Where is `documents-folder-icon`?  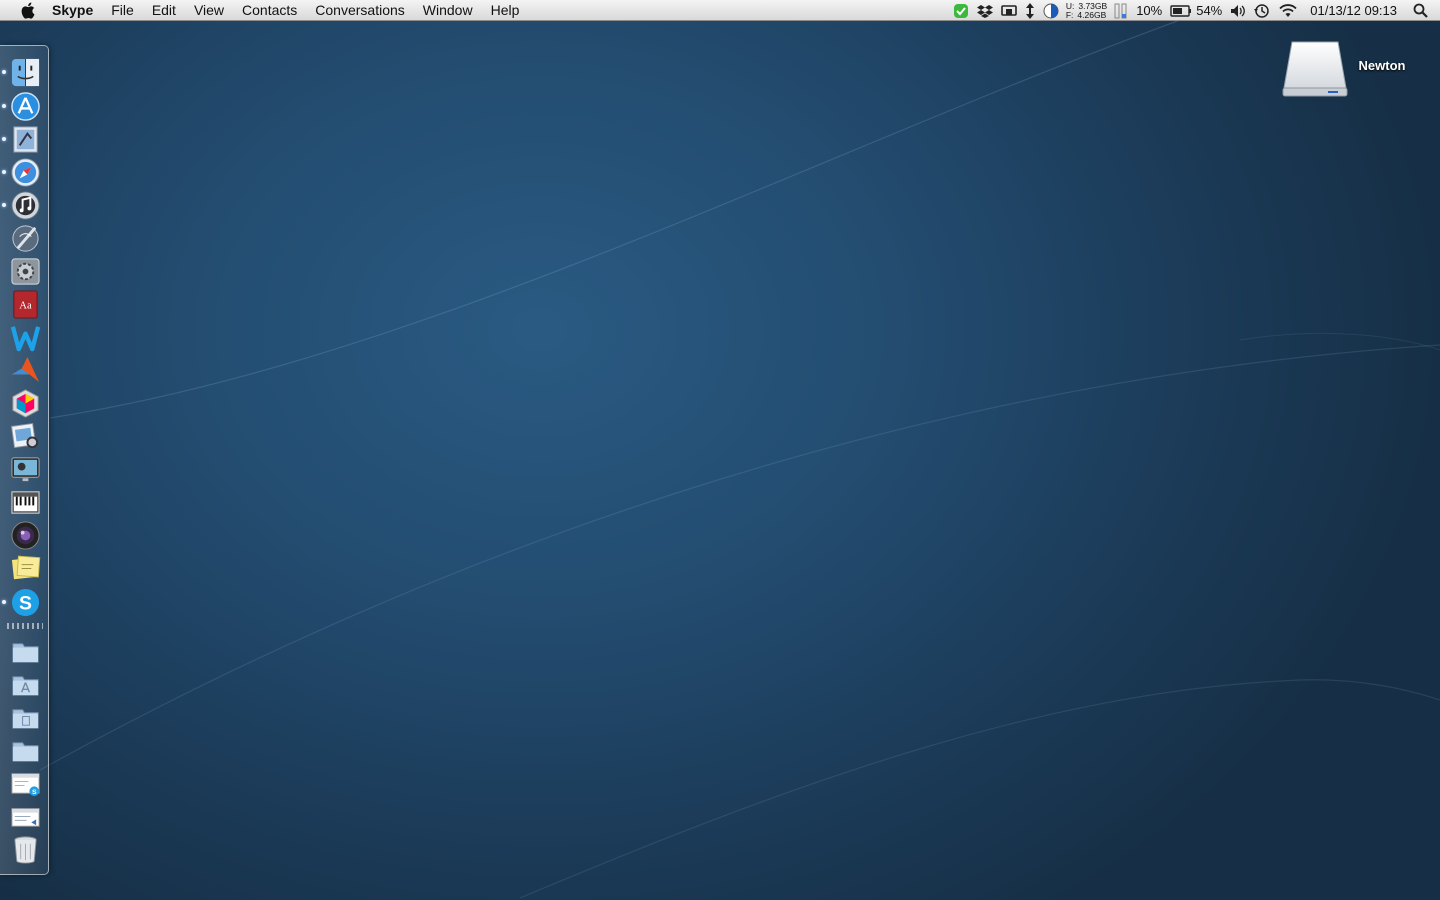
documents-folder-icon is located at coordinates (25, 719).